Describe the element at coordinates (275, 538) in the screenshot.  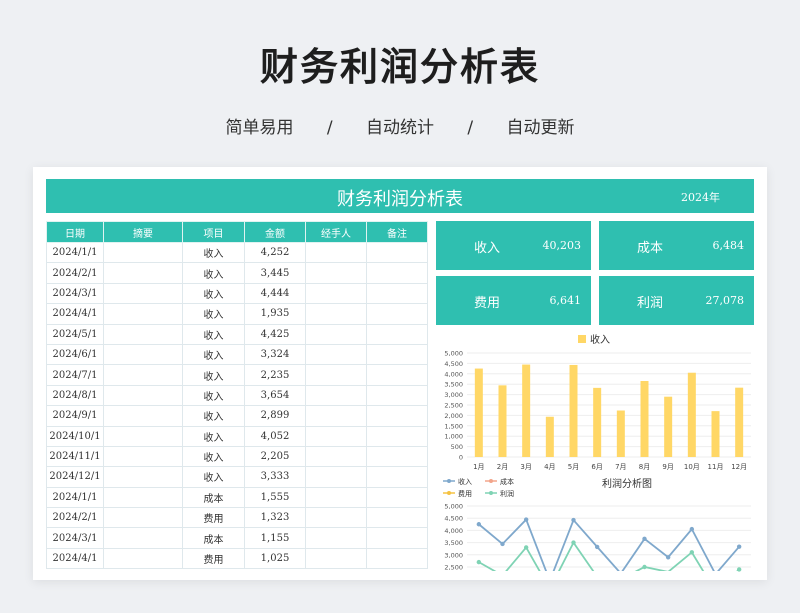
I see `cell-amount: 1,155` at that location.